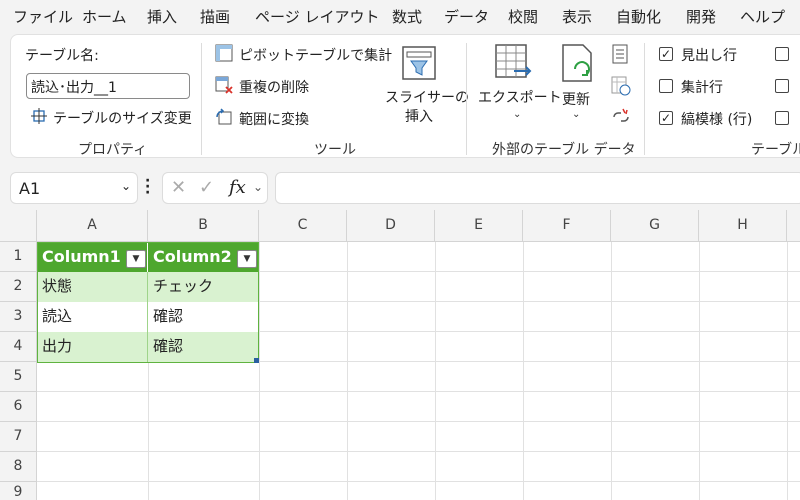 This screenshot has width=800, height=500. I want to click on menu-file: ファイル, so click(43, 16).